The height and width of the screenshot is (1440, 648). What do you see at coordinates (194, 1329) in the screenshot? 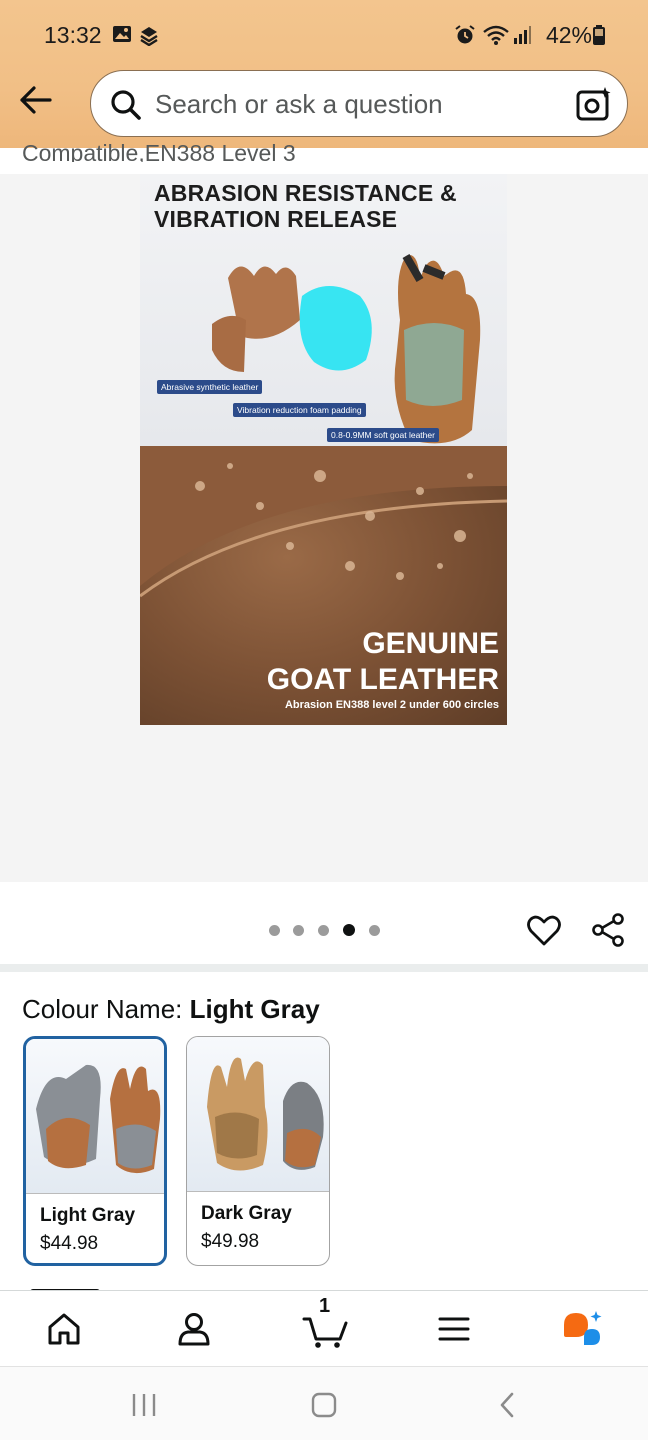
I see `account-icon` at bounding box center [194, 1329].